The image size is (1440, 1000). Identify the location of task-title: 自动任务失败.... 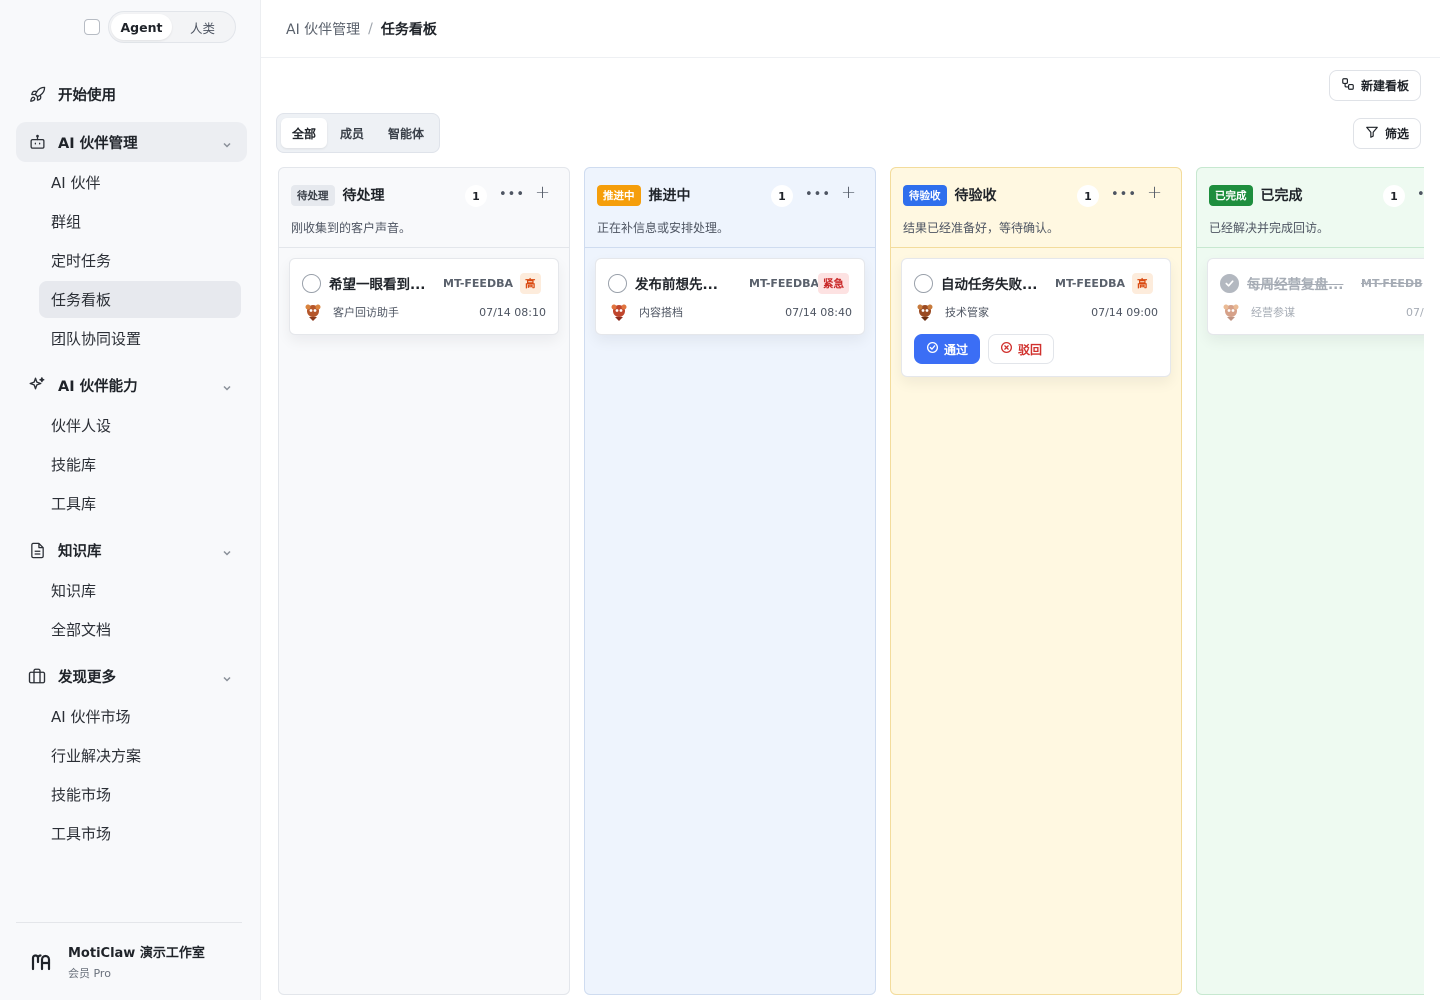
(989, 285).